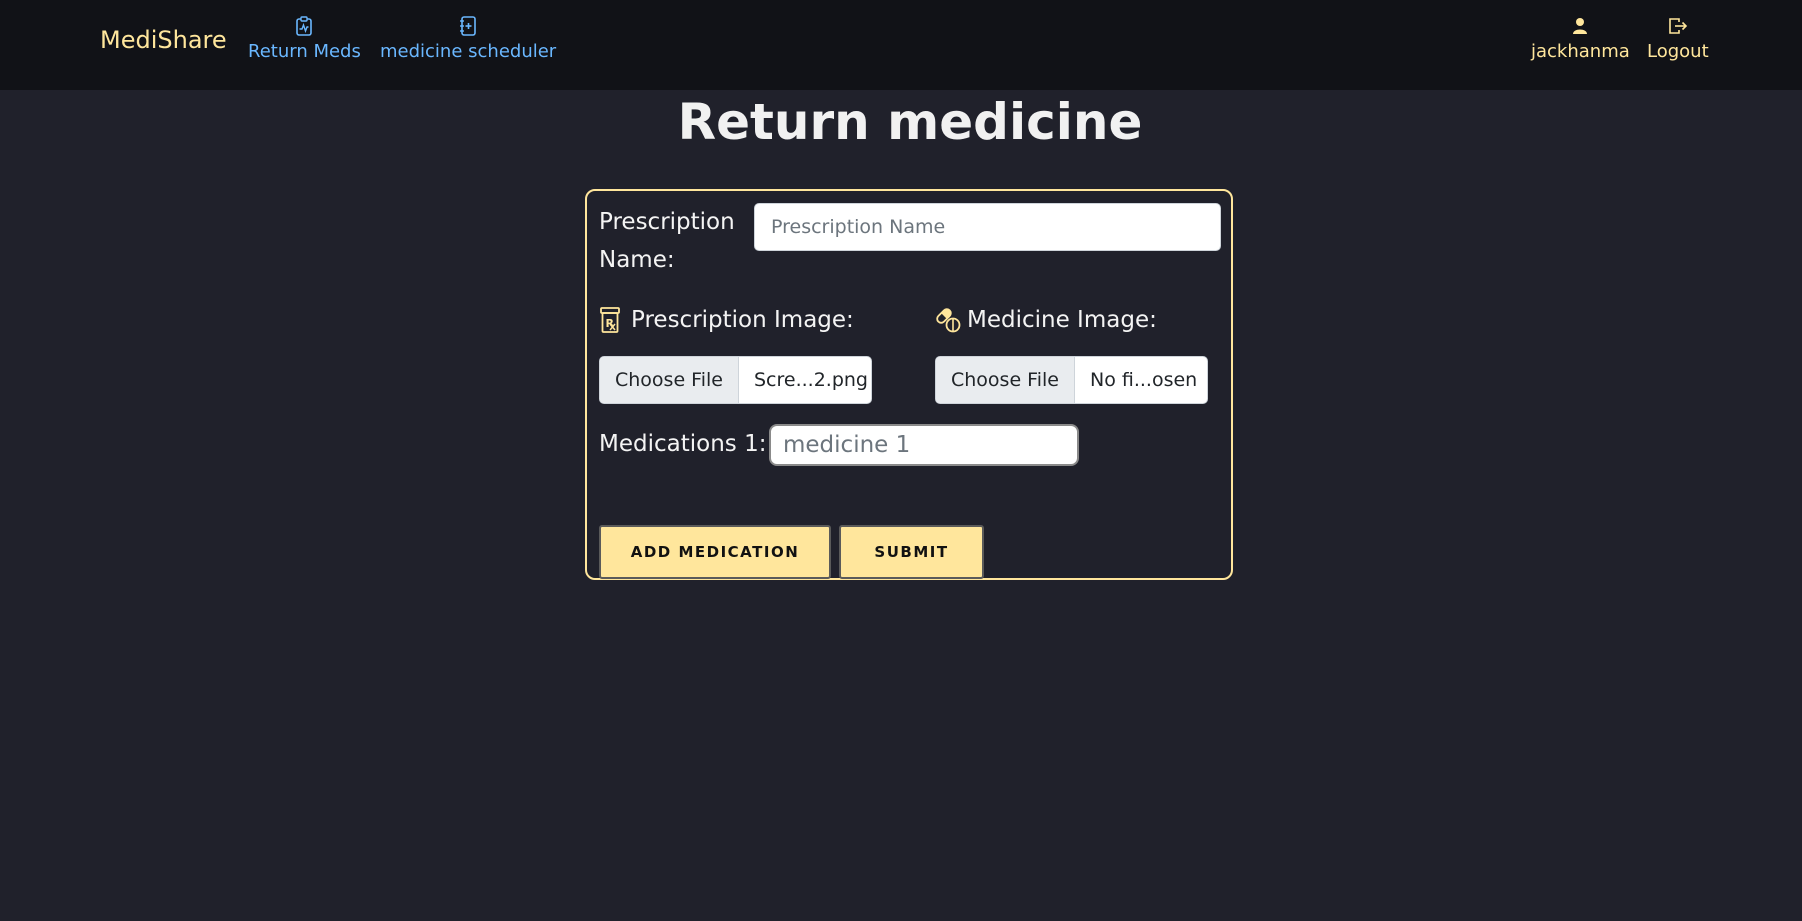 The height and width of the screenshot is (921, 1802). What do you see at coordinates (667, 241) in the screenshot?
I see `prescription-name-label: Prescription Name:` at bounding box center [667, 241].